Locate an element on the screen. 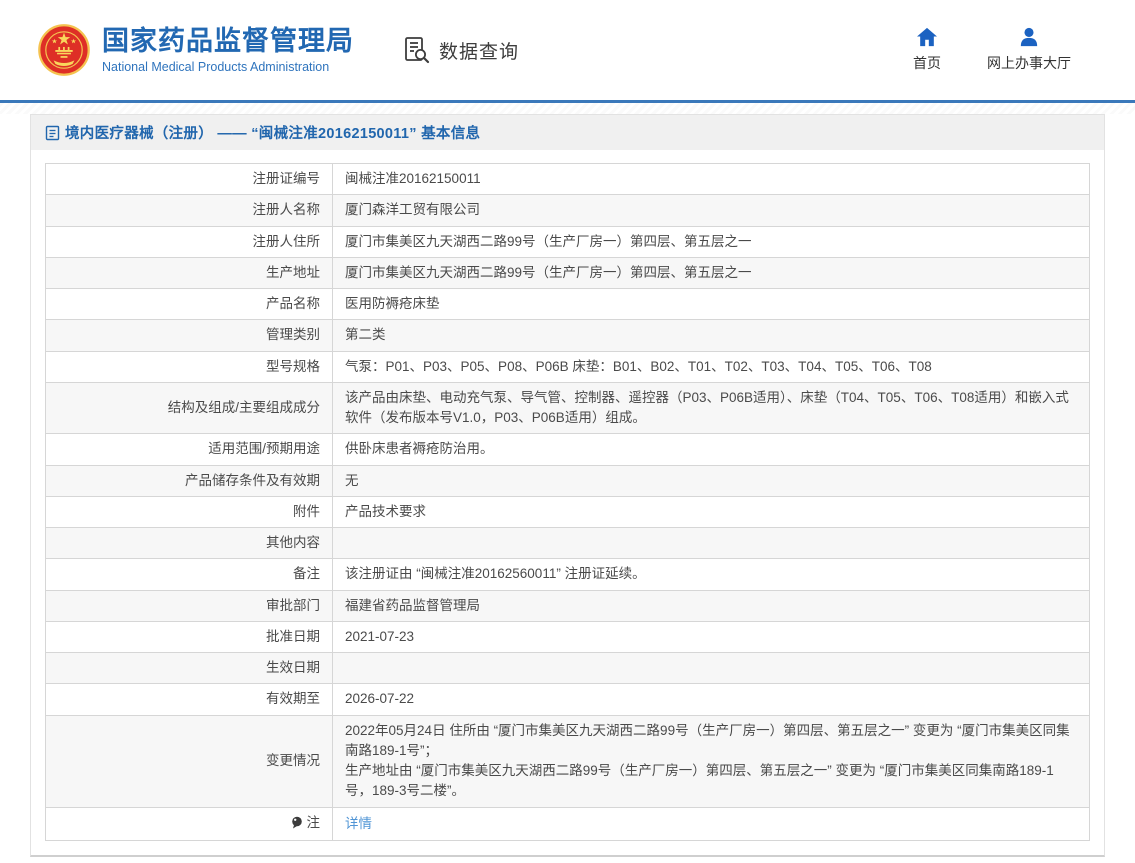 The image size is (1135, 863). field-value-cell: 厦门森洋工贸有限公司 is located at coordinates (711, 210).